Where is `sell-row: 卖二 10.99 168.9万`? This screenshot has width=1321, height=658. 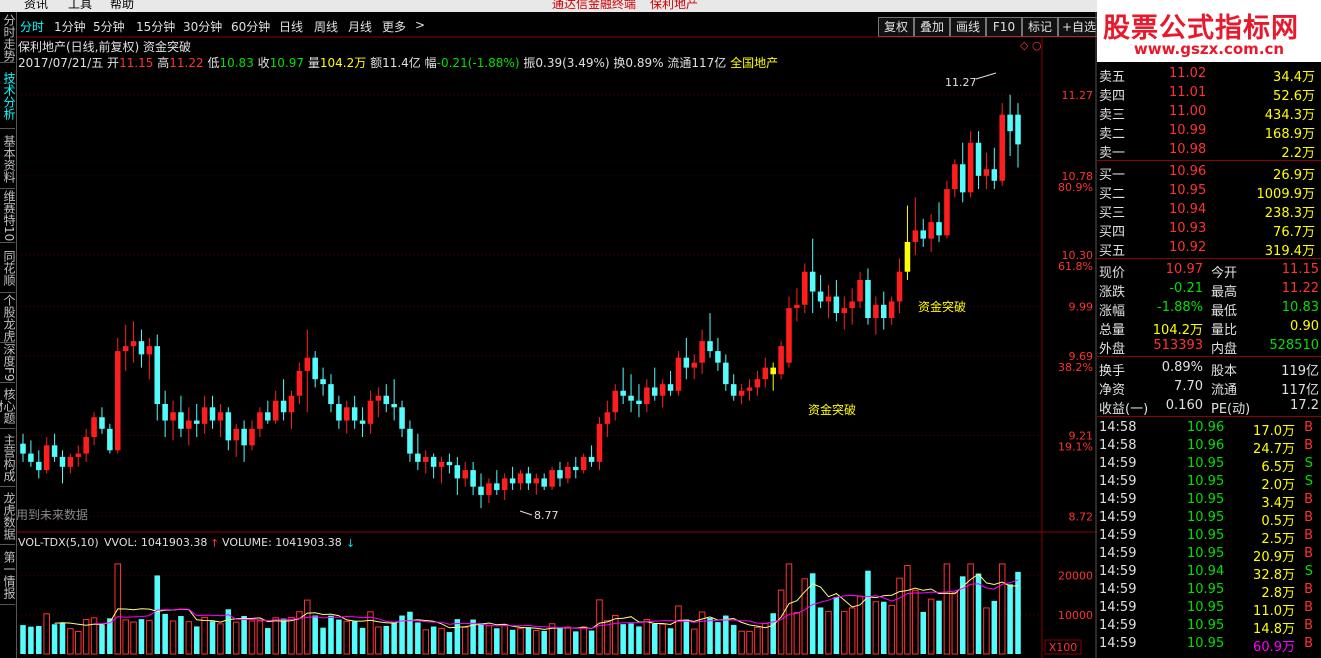
sell-row: 卖二 10.99 168.9万 is located at coordinates (1209, 131).